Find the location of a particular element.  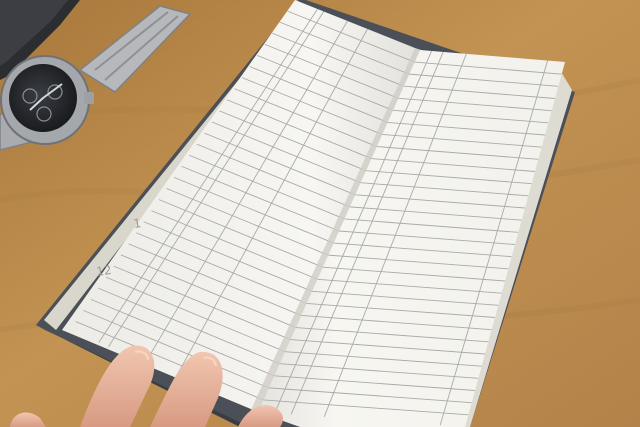

watch-crown is located at coordinates (89, 98).